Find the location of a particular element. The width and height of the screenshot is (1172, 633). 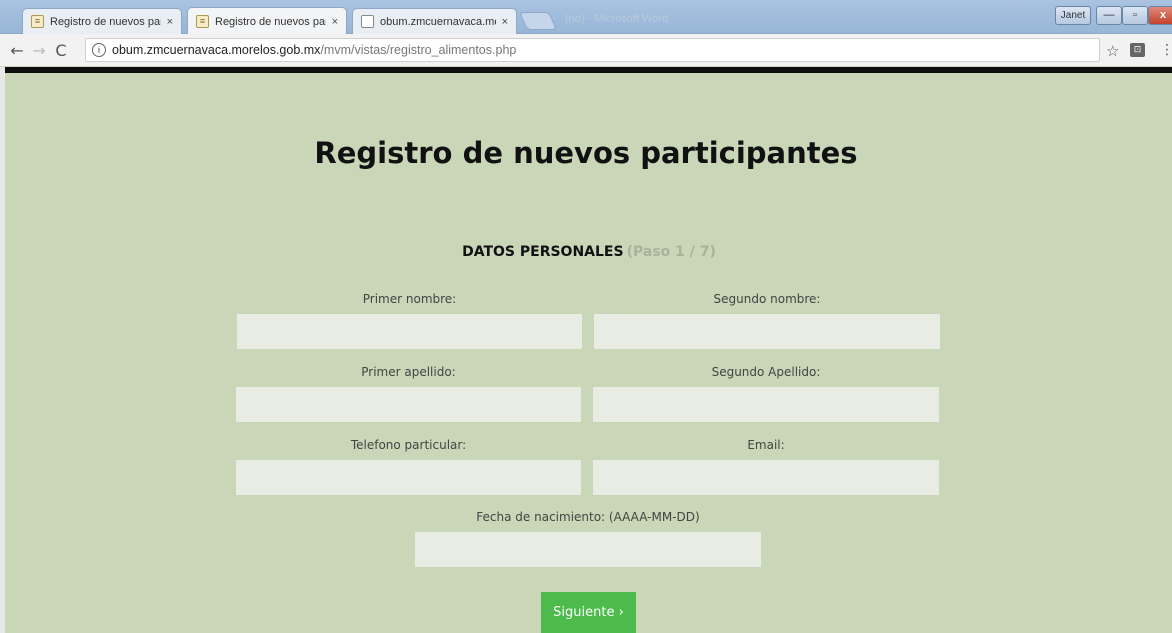

step-progress: (Paso 1 / 7) is located at coordinates (671, 252).